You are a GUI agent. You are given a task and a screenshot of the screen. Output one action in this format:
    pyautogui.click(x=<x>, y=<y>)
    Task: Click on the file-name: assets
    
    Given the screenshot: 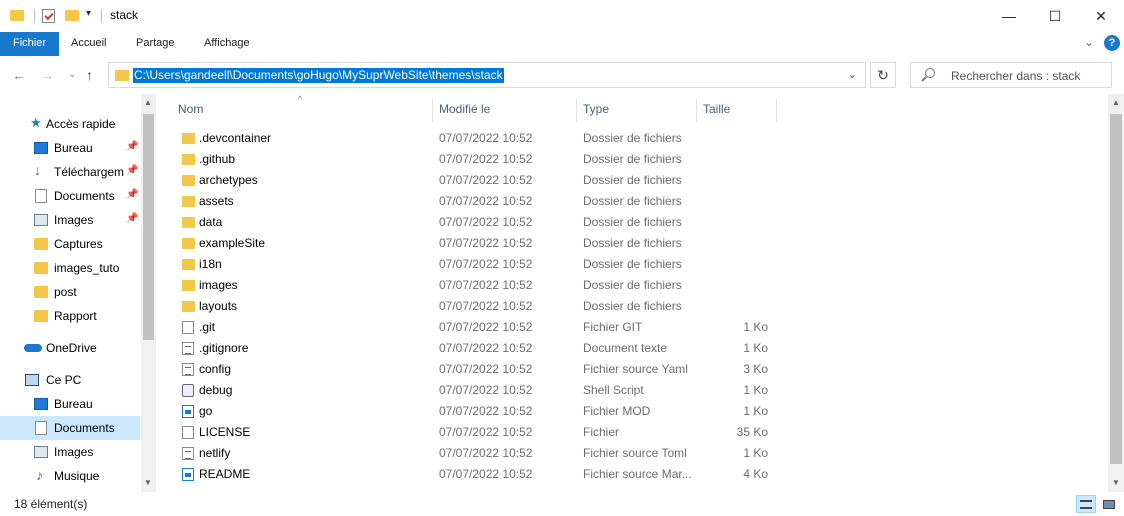 What is the action you would take?
    pyautogui.click(x=216, y=201)
    